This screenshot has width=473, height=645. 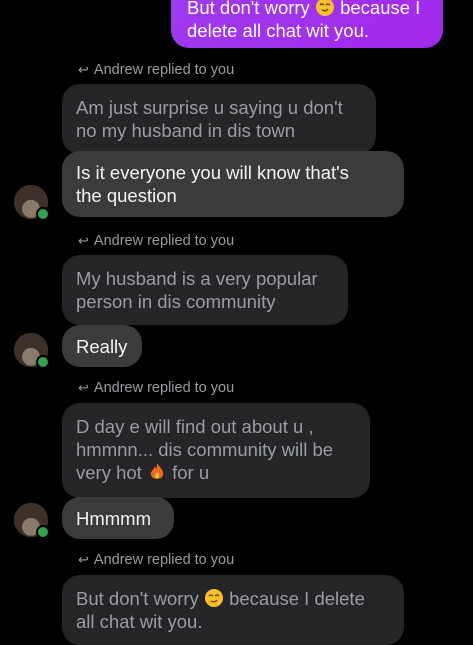 What do you see at coordinates (209, 107) in the screenshot?
I see `quoted-line: Am just surprise u saying u don't` at bounding box center [209, 107].